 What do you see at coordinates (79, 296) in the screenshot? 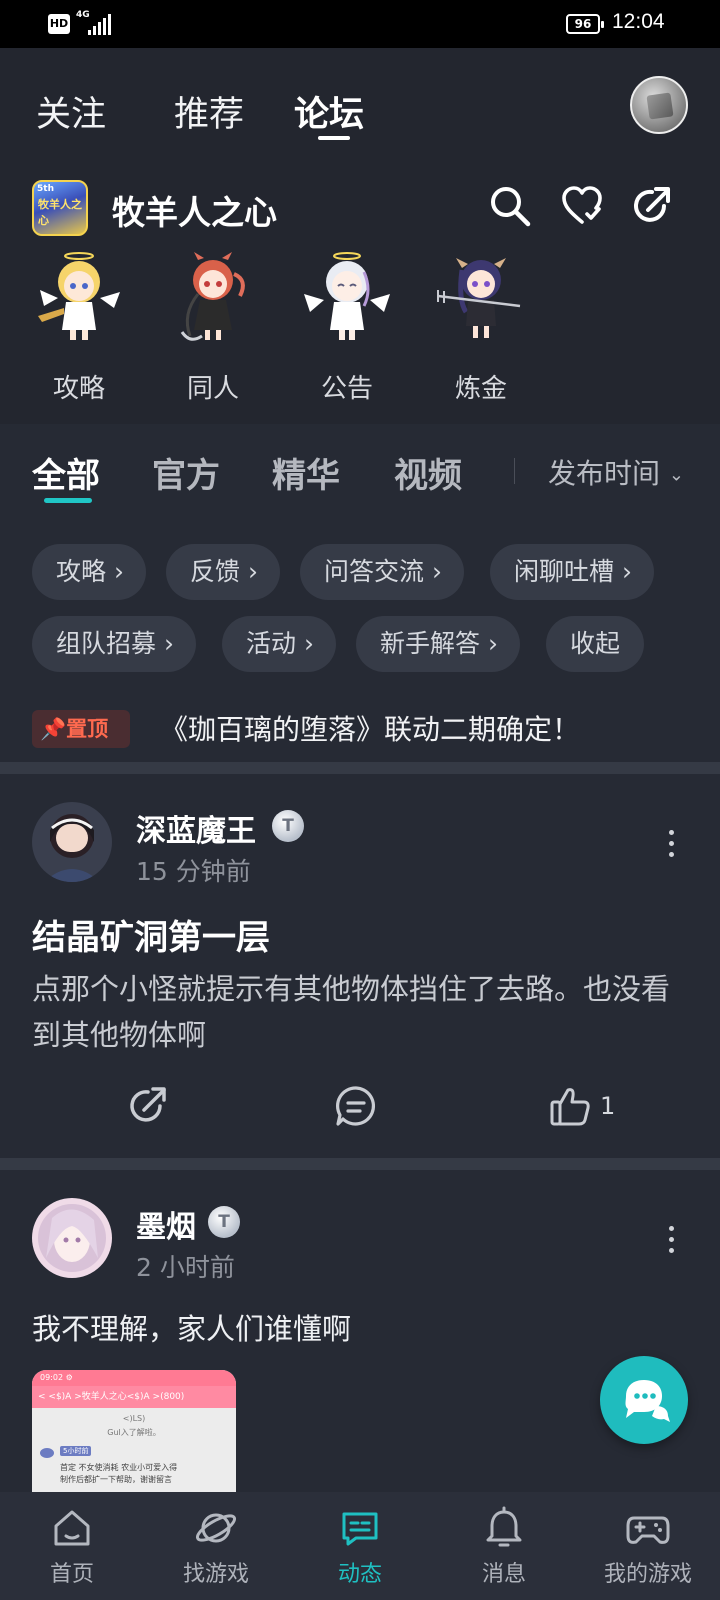
I see `guide-chibi-icon` at bounding box center [79, 296].